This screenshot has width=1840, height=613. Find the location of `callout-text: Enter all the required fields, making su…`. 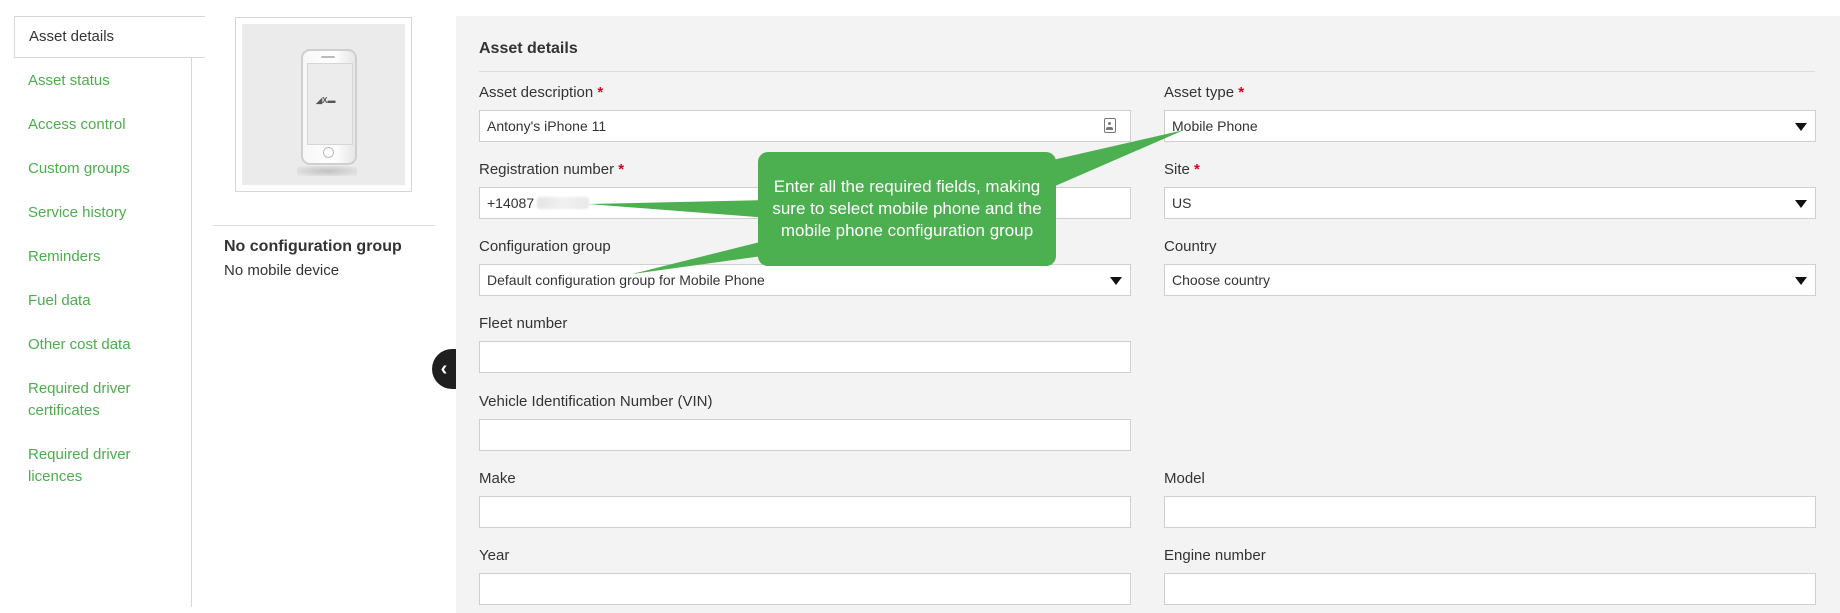

callout-text: Enter all the required fields, making su… is located at coordinates (907, 208).